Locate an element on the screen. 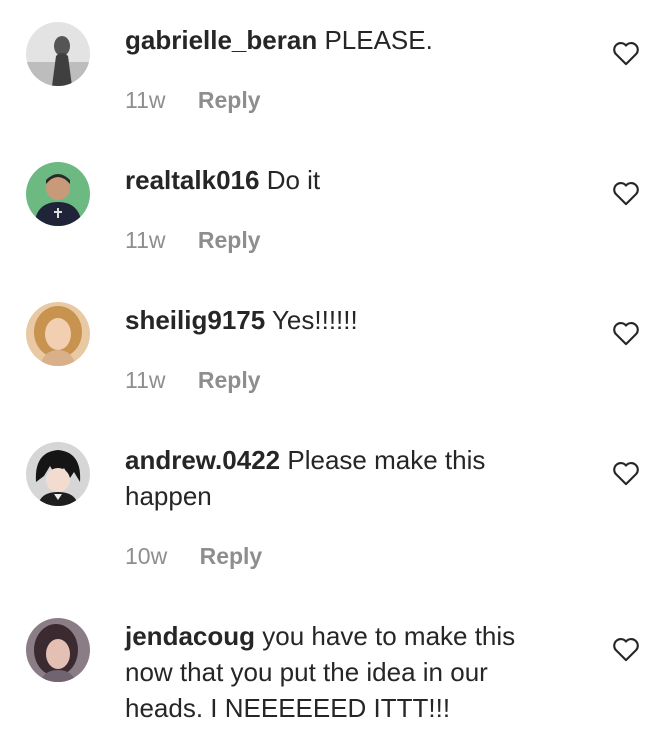 The height and width of the screenshot is (748, 660). comment-message: Yes!!!!!! is located at coordinates (314, 320).